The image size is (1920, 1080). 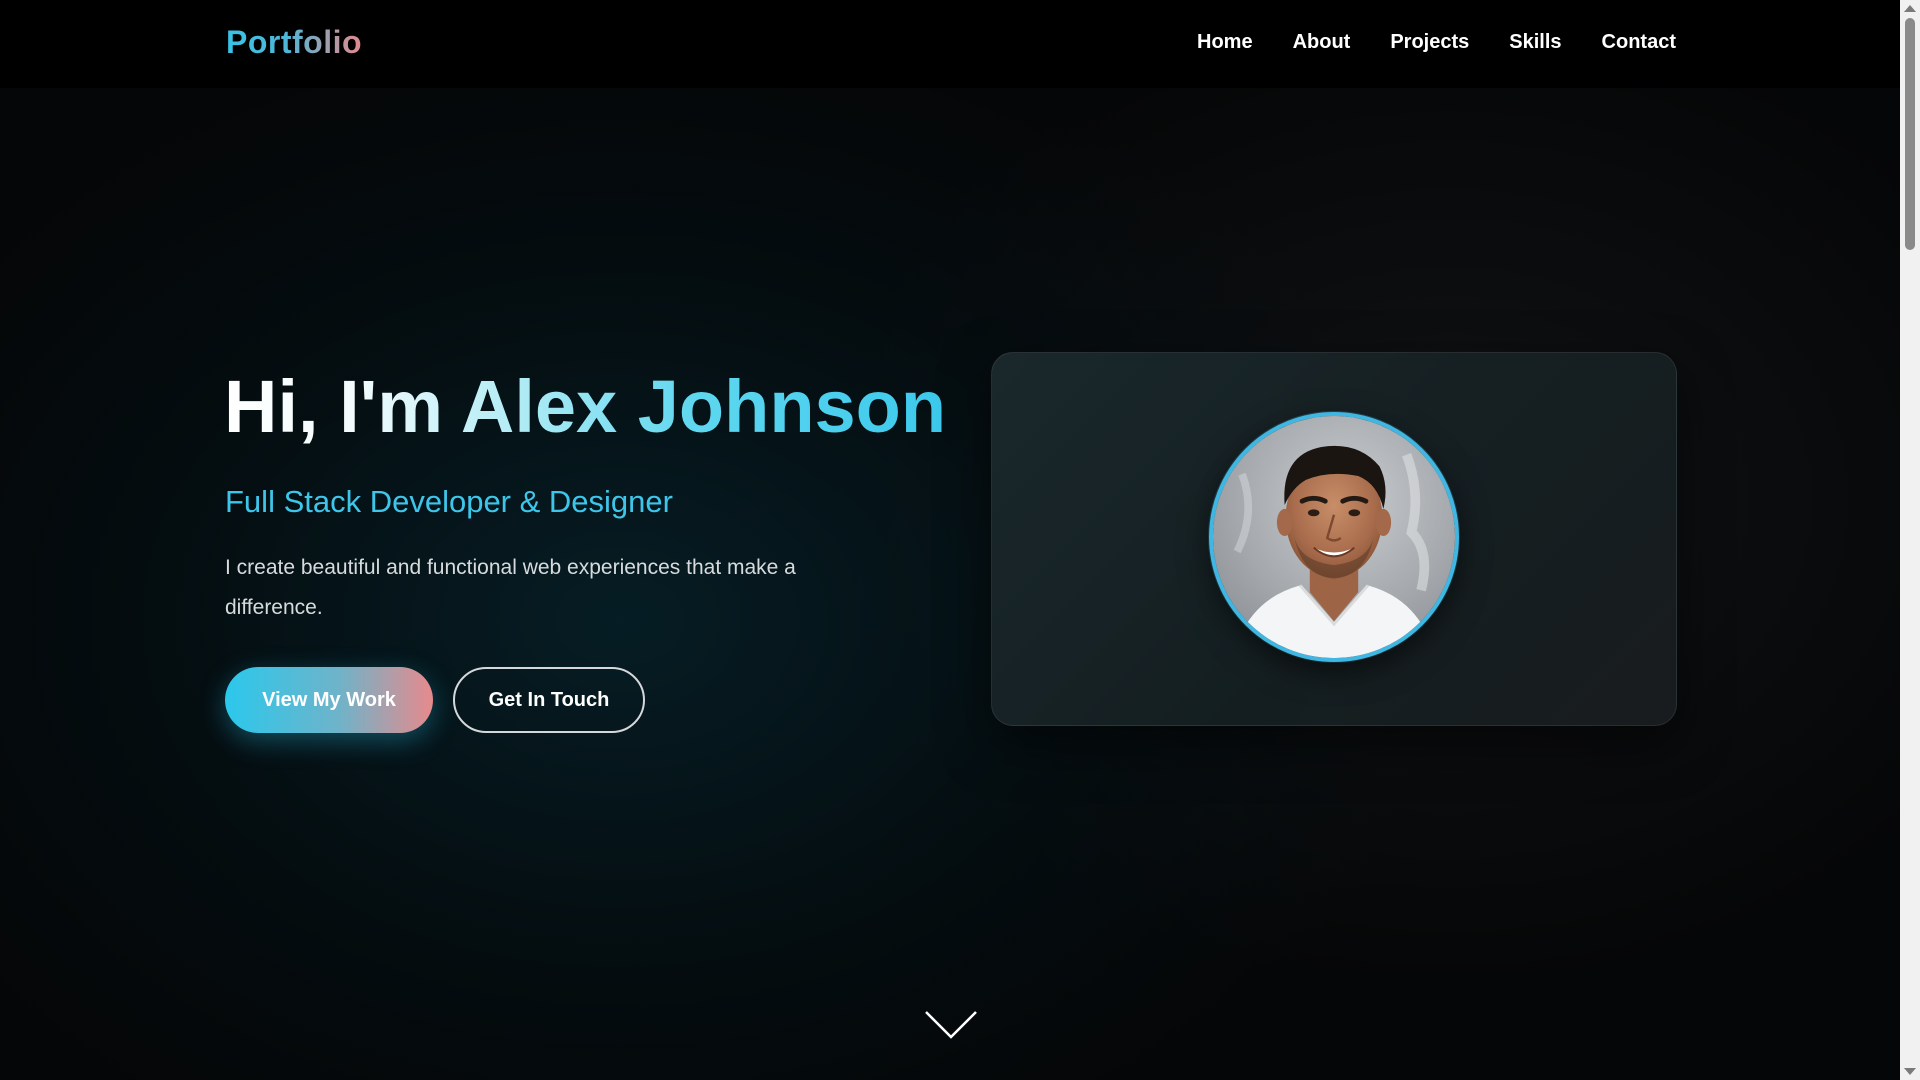 What do you see at coordinates (1910, 8) in the screenshot?
I see `scroll-up-arrow-icon` at bounding box center [1910, 8].